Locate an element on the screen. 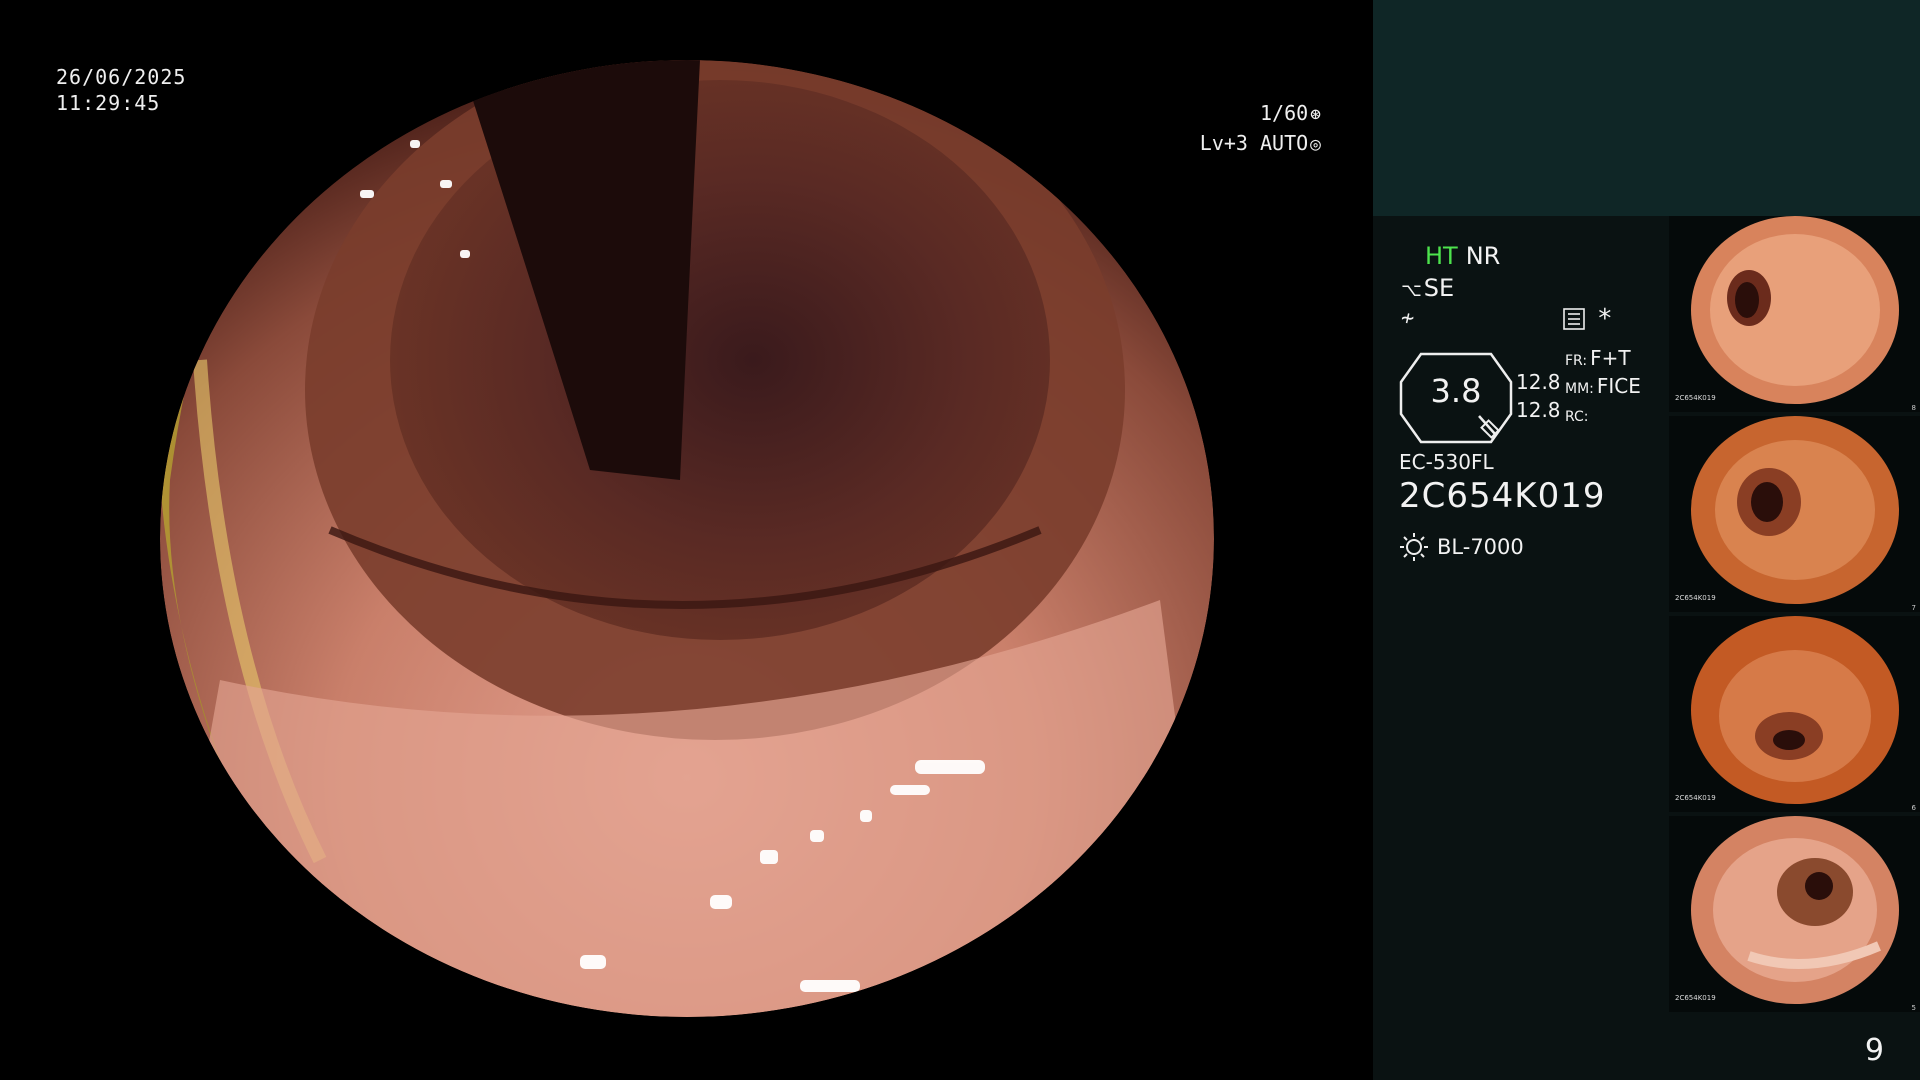 Image resolution: width=1920 pixels, height=1080 pixels. star-icon: * is located at coordinates (1605, 319).